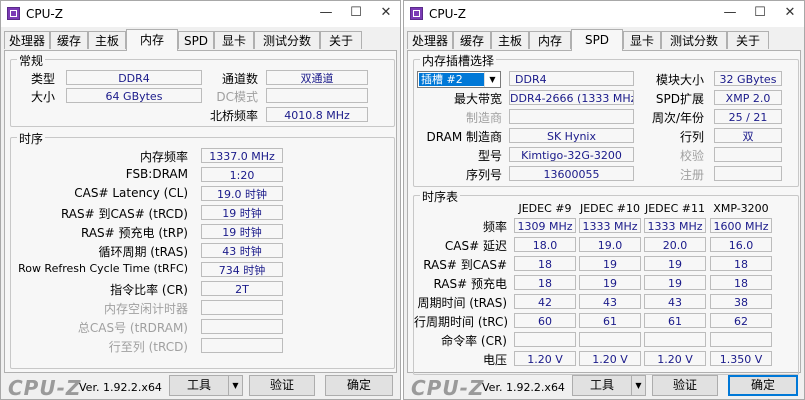 Image resolution: width=805 pixels, height=400 pixels. I want to click on timing-value-cr: 2T, so click(242, 288).